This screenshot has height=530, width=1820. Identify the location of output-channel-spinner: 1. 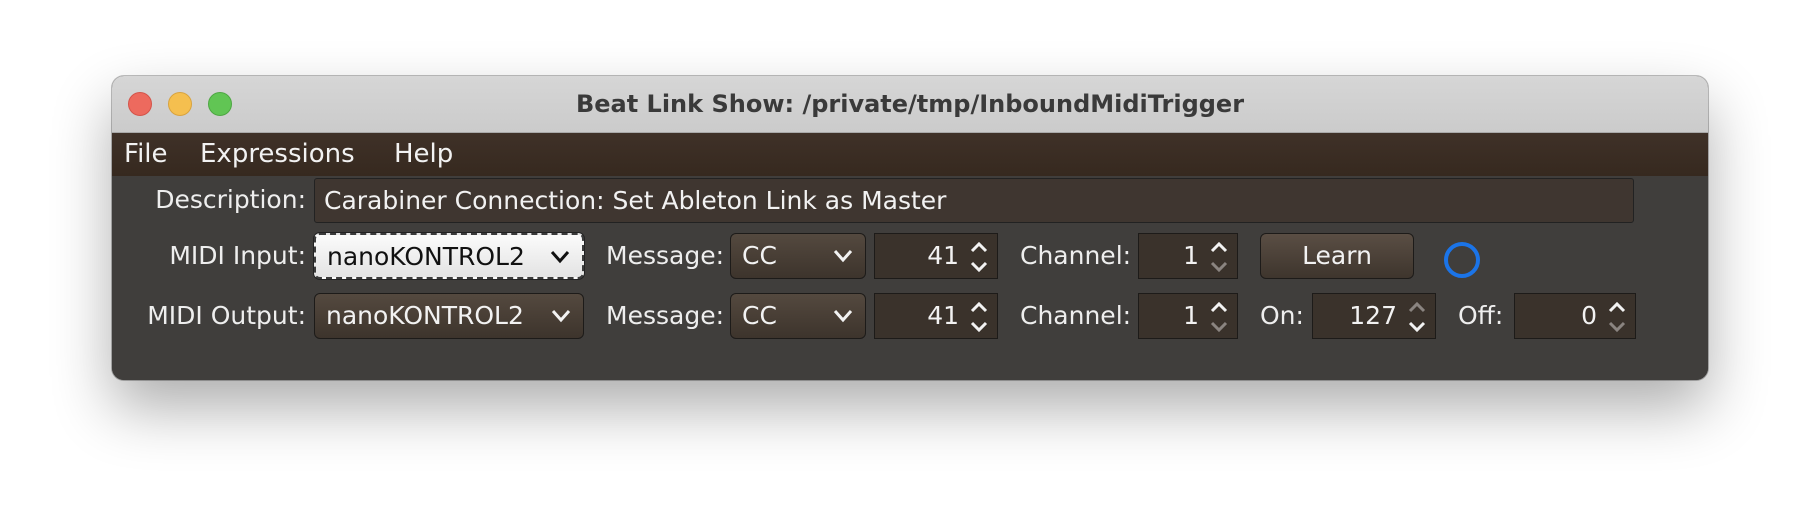
(1188, 316).